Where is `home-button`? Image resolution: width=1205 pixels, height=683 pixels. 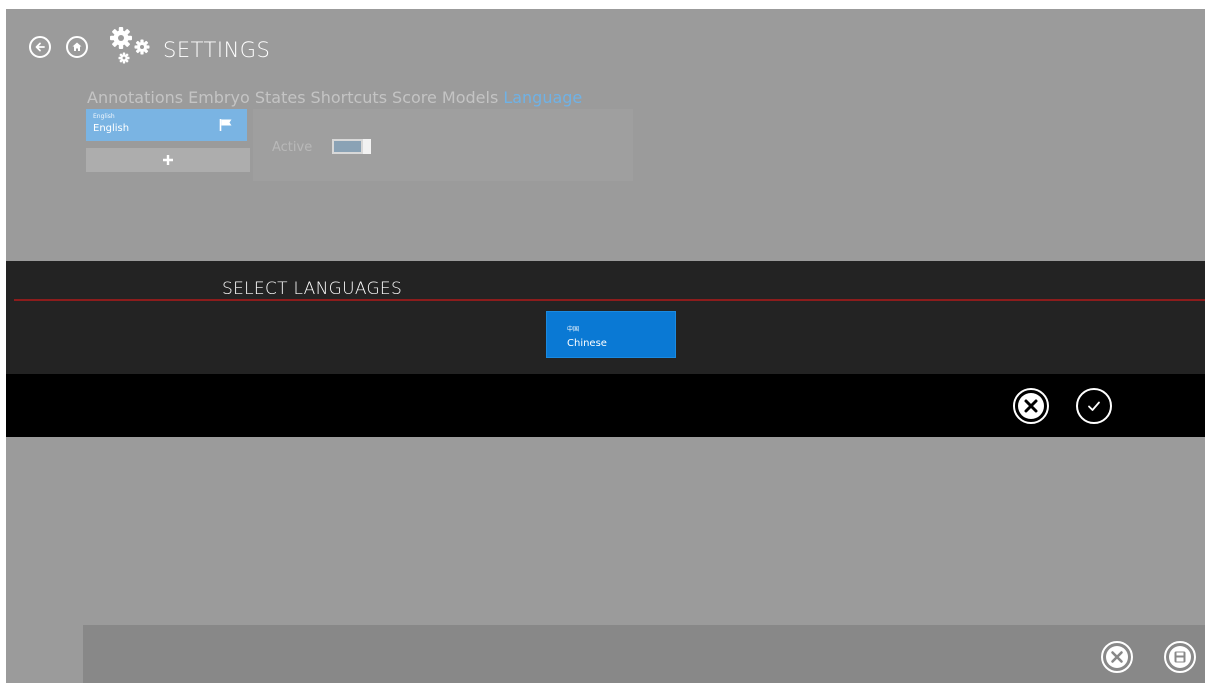 home-button is located at coordinates (77, 47).